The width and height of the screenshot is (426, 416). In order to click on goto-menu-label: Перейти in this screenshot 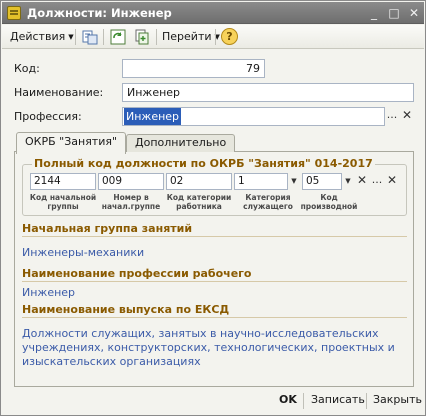, I will do `click(187, 36)`.